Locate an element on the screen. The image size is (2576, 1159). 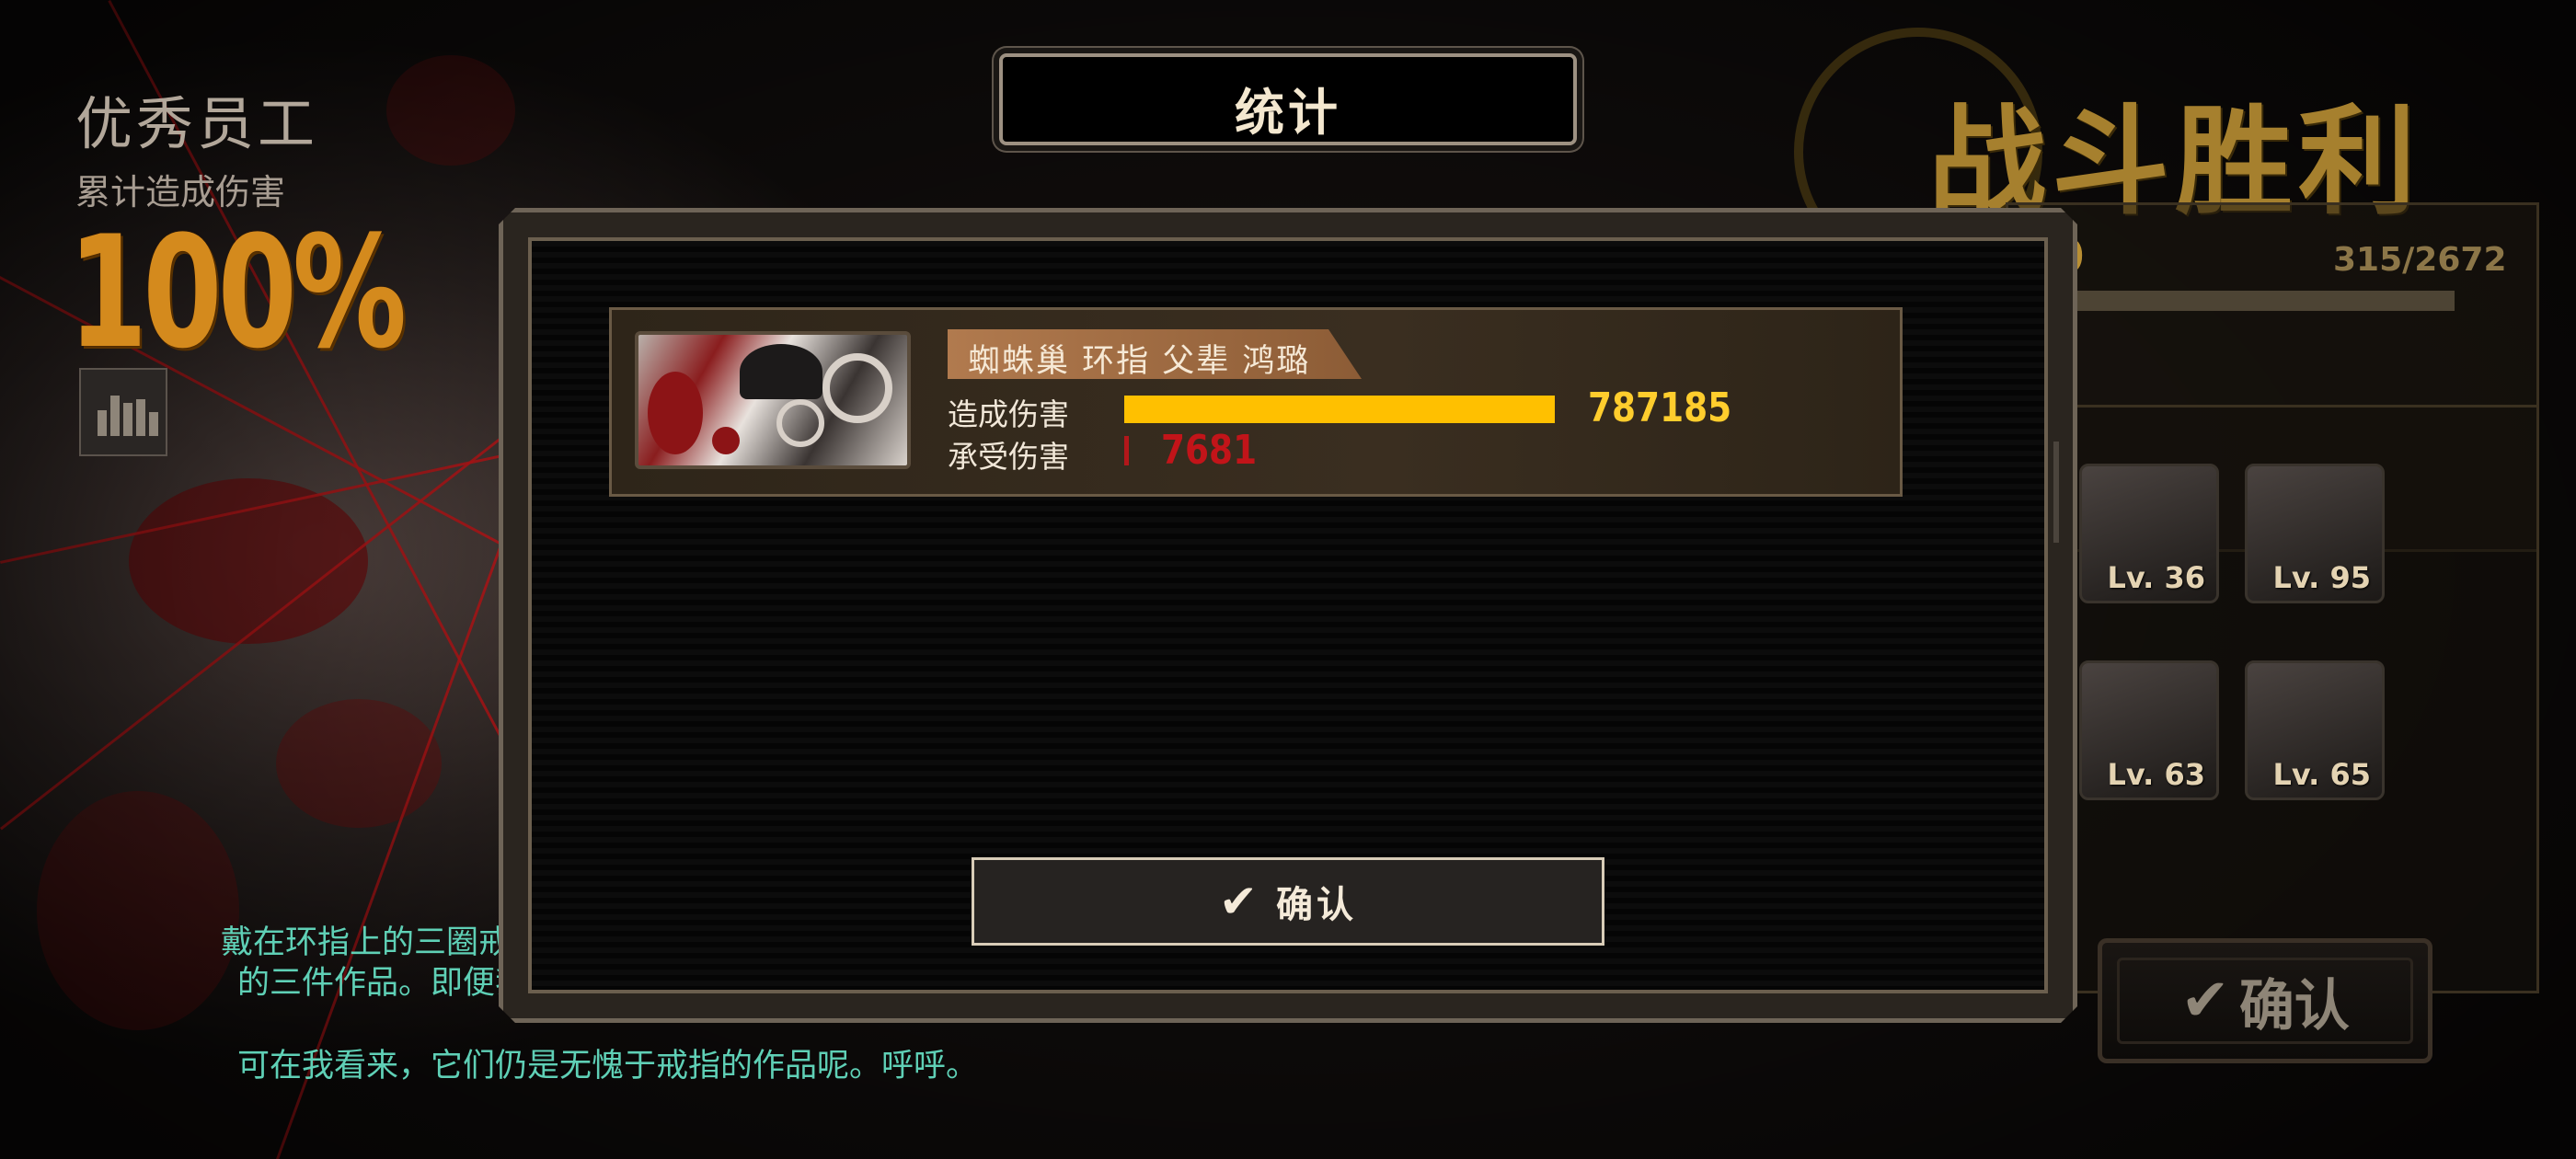
damage-dealt-value: 787185 is located at coordinates (1660, 407).